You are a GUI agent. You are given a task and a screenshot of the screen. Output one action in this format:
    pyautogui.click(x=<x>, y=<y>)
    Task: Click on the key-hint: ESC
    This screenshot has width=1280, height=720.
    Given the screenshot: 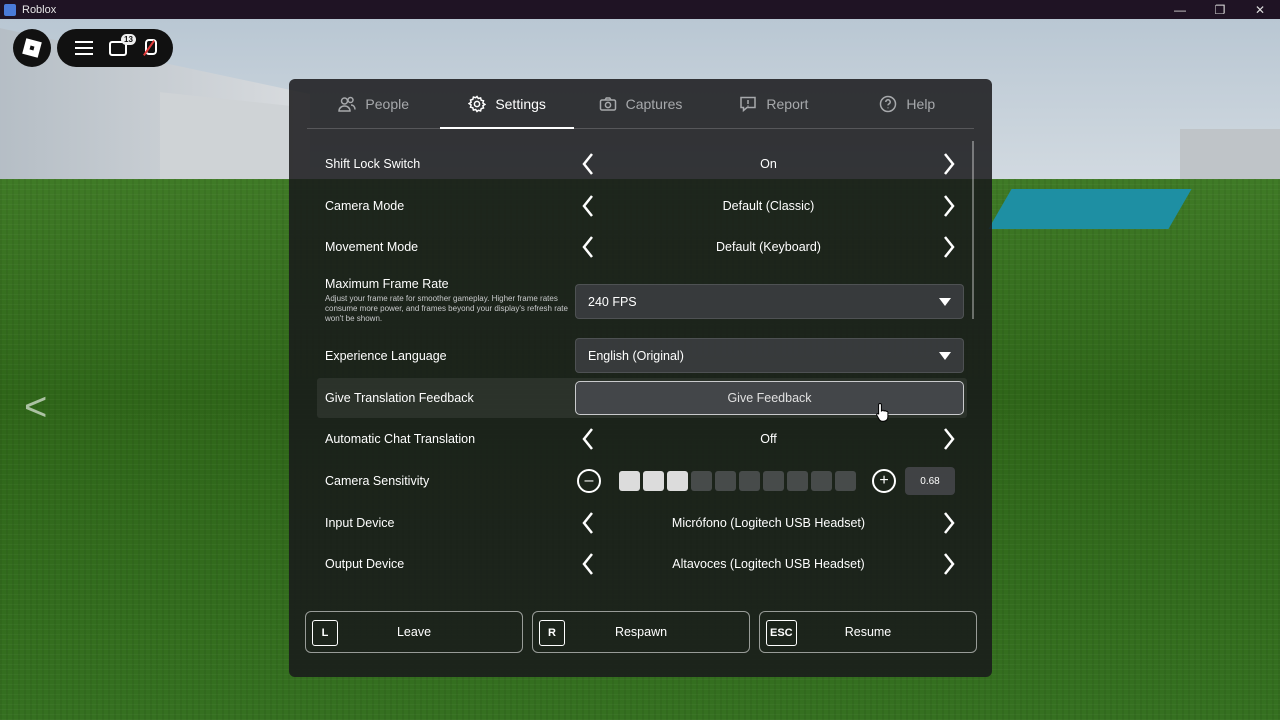 What is the action you would take?
    pyautogui.click(x=781, y=633)
    